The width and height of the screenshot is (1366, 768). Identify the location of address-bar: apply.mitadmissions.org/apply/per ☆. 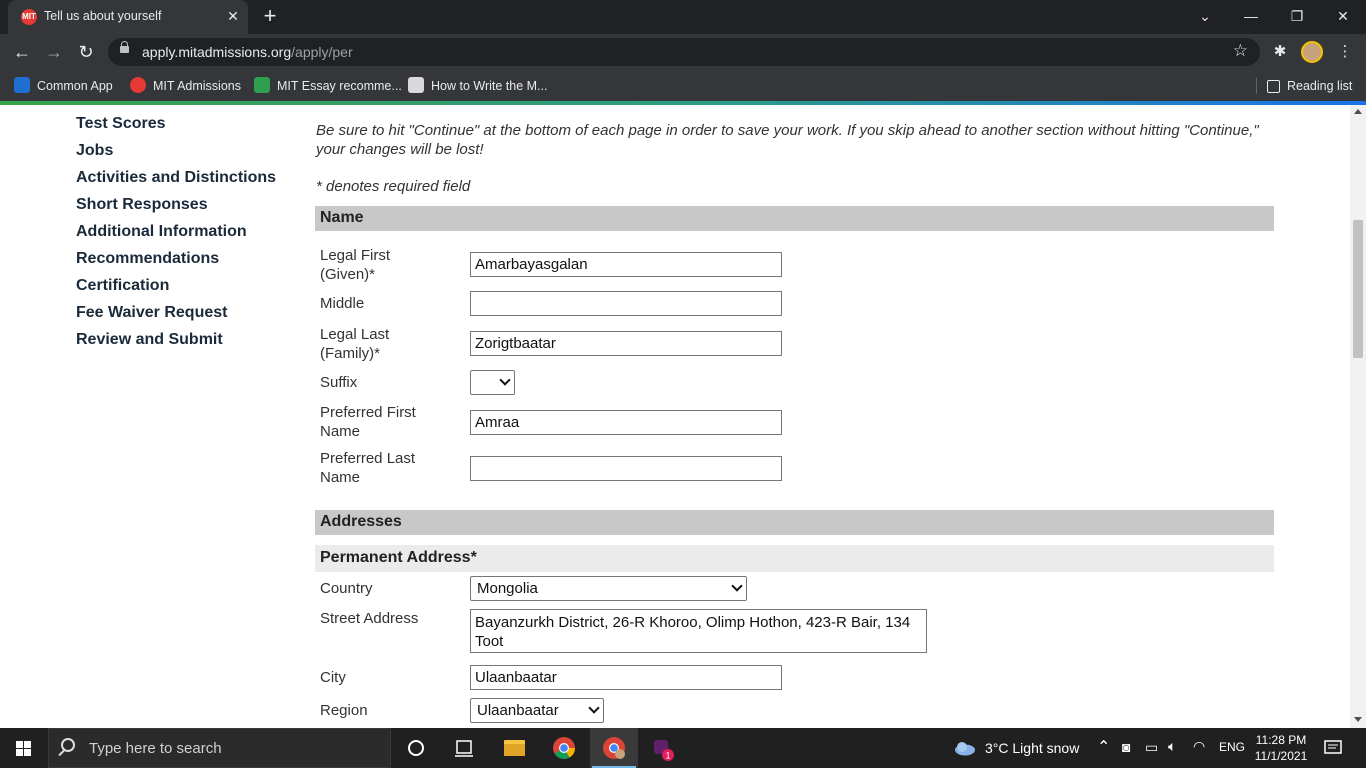
(684, 52).